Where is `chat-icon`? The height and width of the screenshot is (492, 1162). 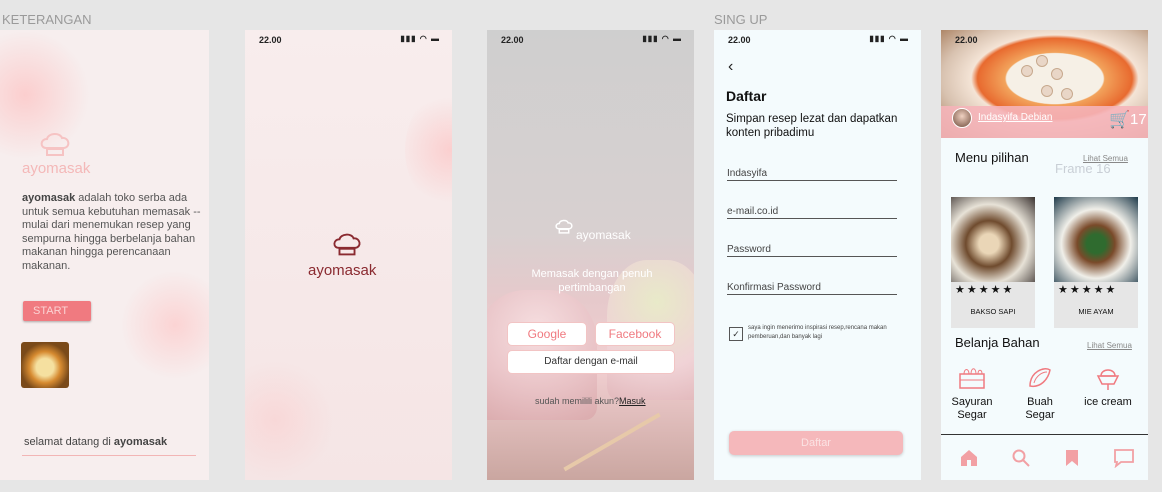
chat-icon is located at coordinates (1124, 458).